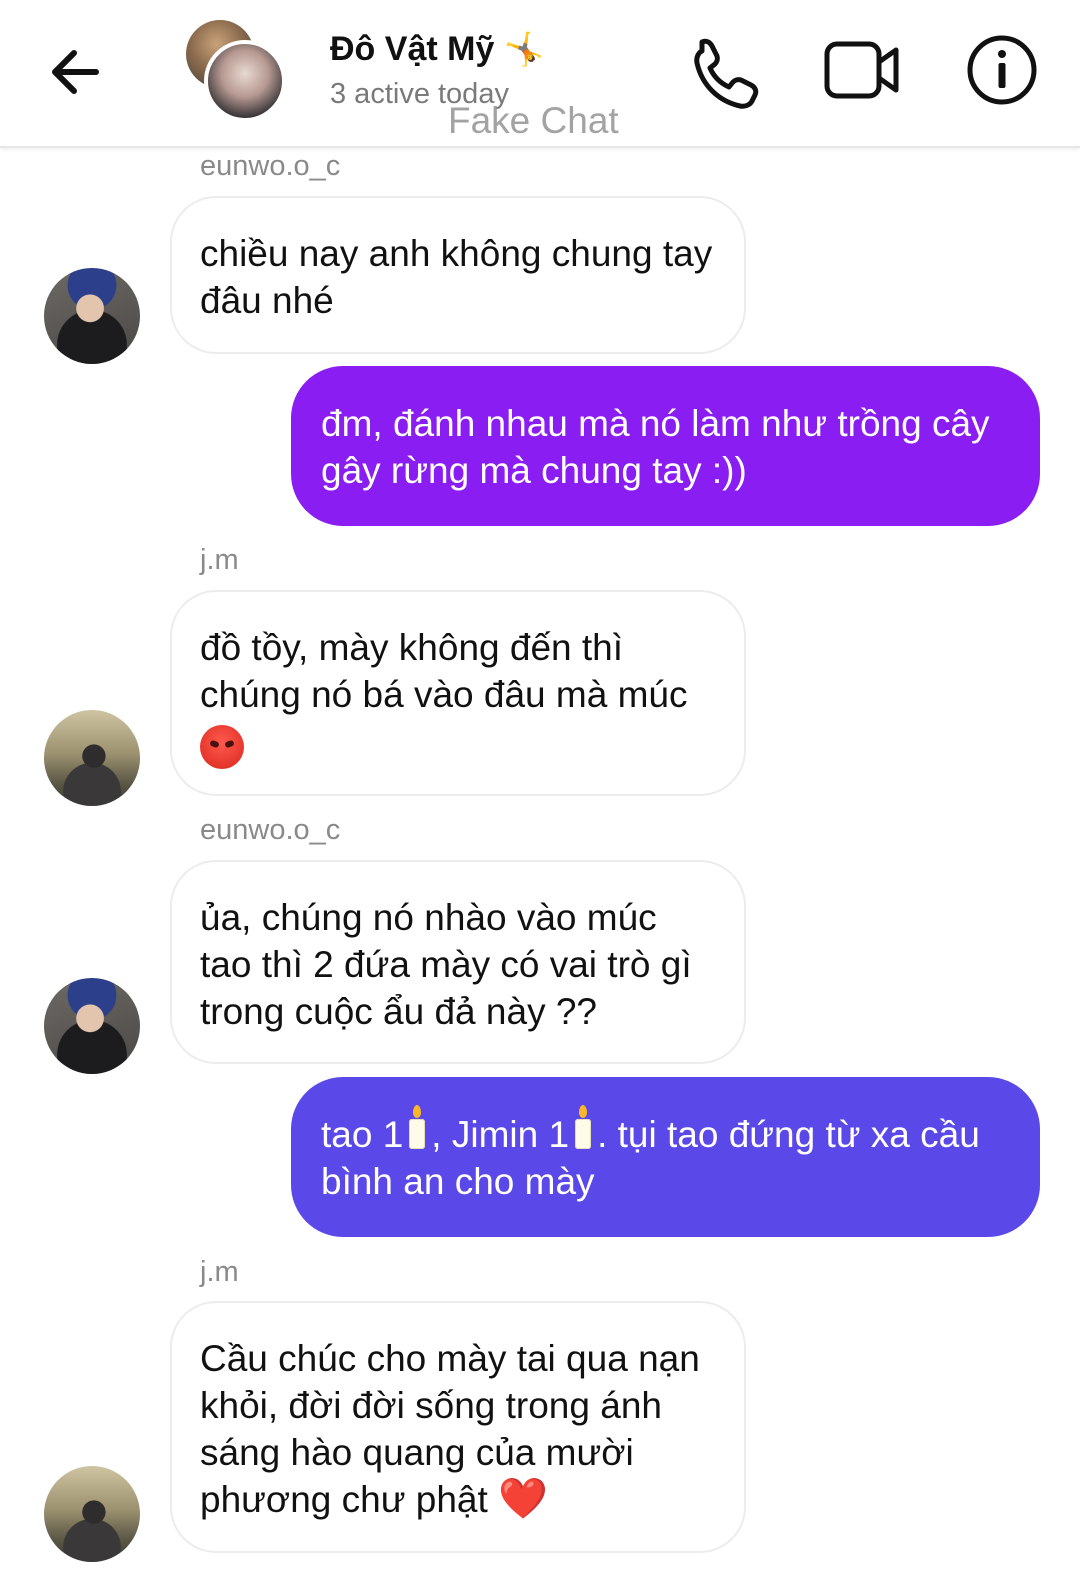  I want to click on heart-icon: ❤️, so click(523, 1499).